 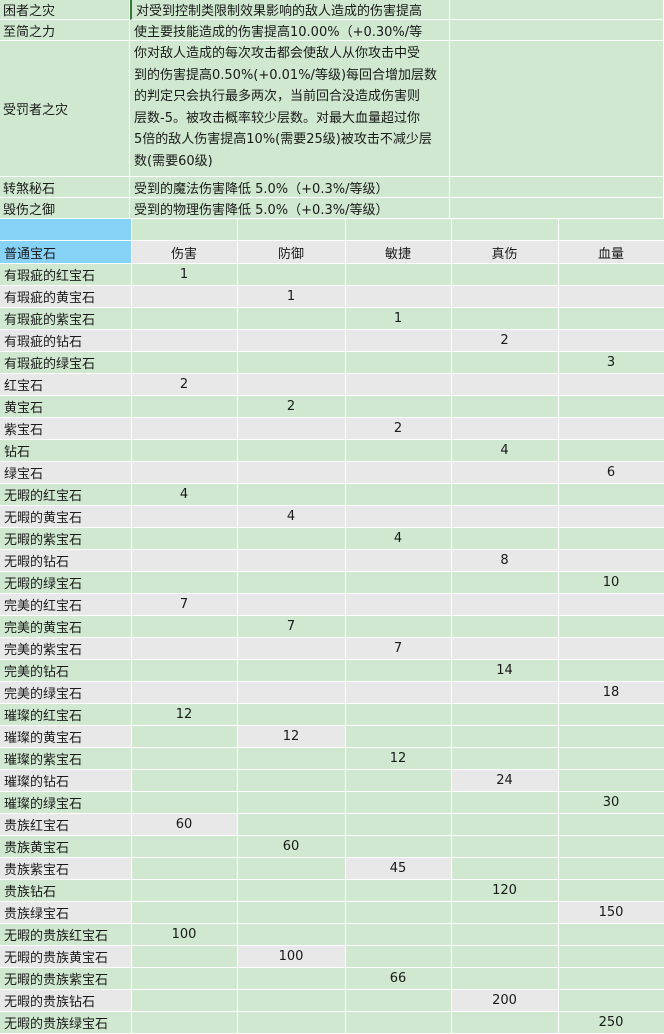 I want to click on cell-gem-name: 贵族绿宝石, so click(x=66, y=912).